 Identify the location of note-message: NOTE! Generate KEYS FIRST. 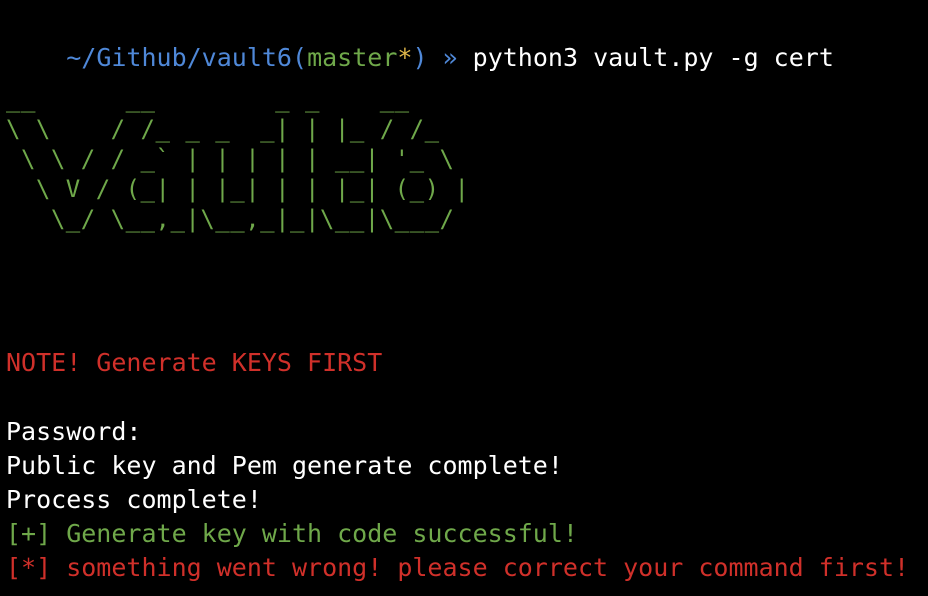
(194, 362).